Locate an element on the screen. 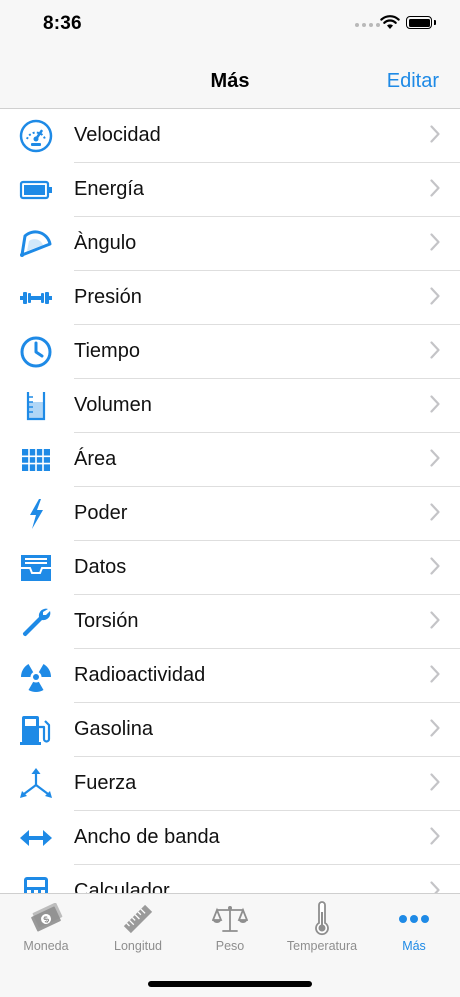 The image size is (460, 997). navigation-bar: Más Editar is located at coordinates (230, 81).